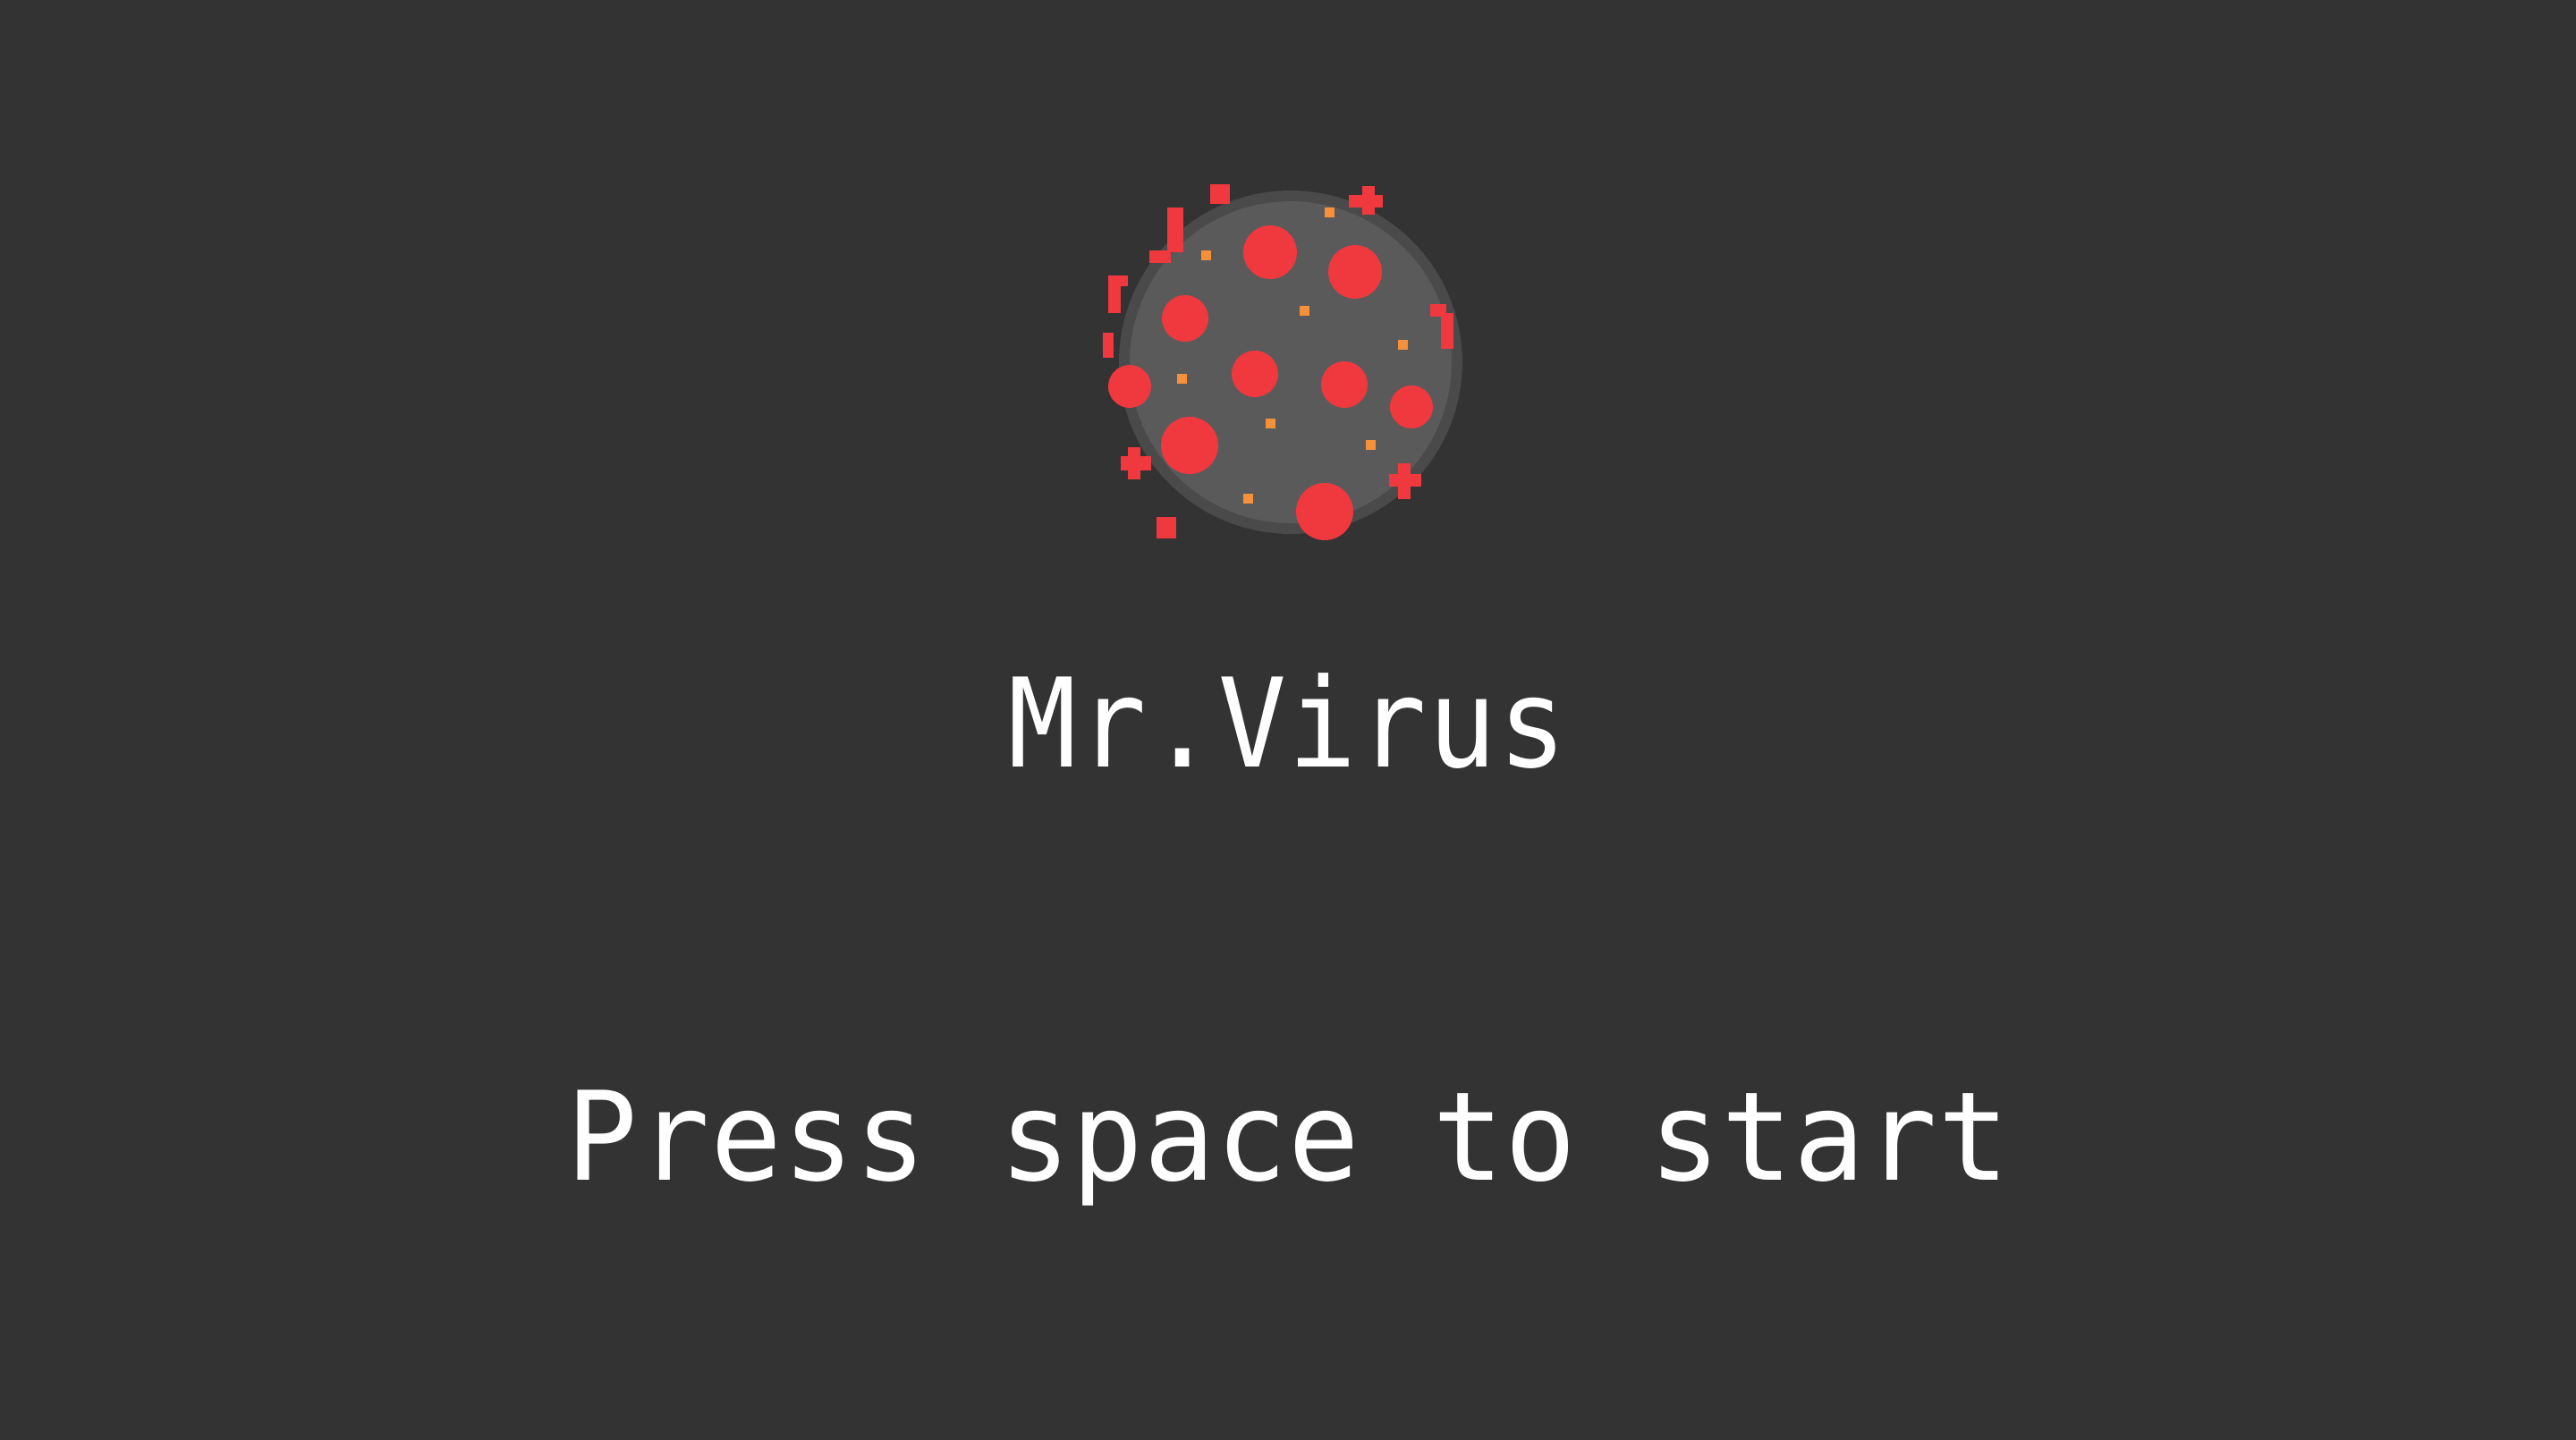 This screenshot has height=1440, width=2576. Describe the element at coordinates (1282, 362) in the screenshot. I see `virus-icon` at that location.